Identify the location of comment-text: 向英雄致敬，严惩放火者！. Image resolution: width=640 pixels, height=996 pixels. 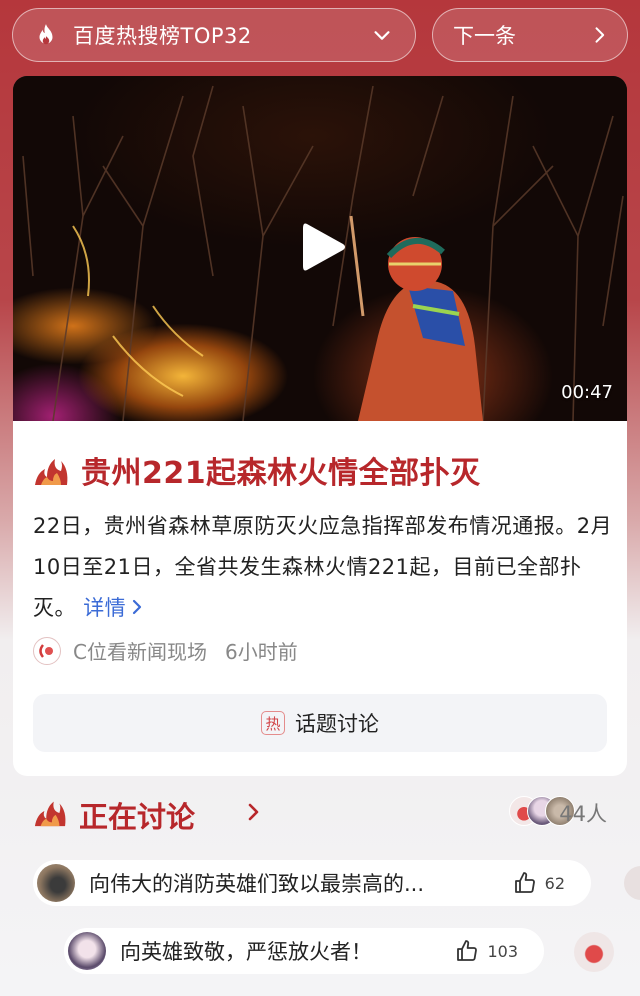
(246, 952).